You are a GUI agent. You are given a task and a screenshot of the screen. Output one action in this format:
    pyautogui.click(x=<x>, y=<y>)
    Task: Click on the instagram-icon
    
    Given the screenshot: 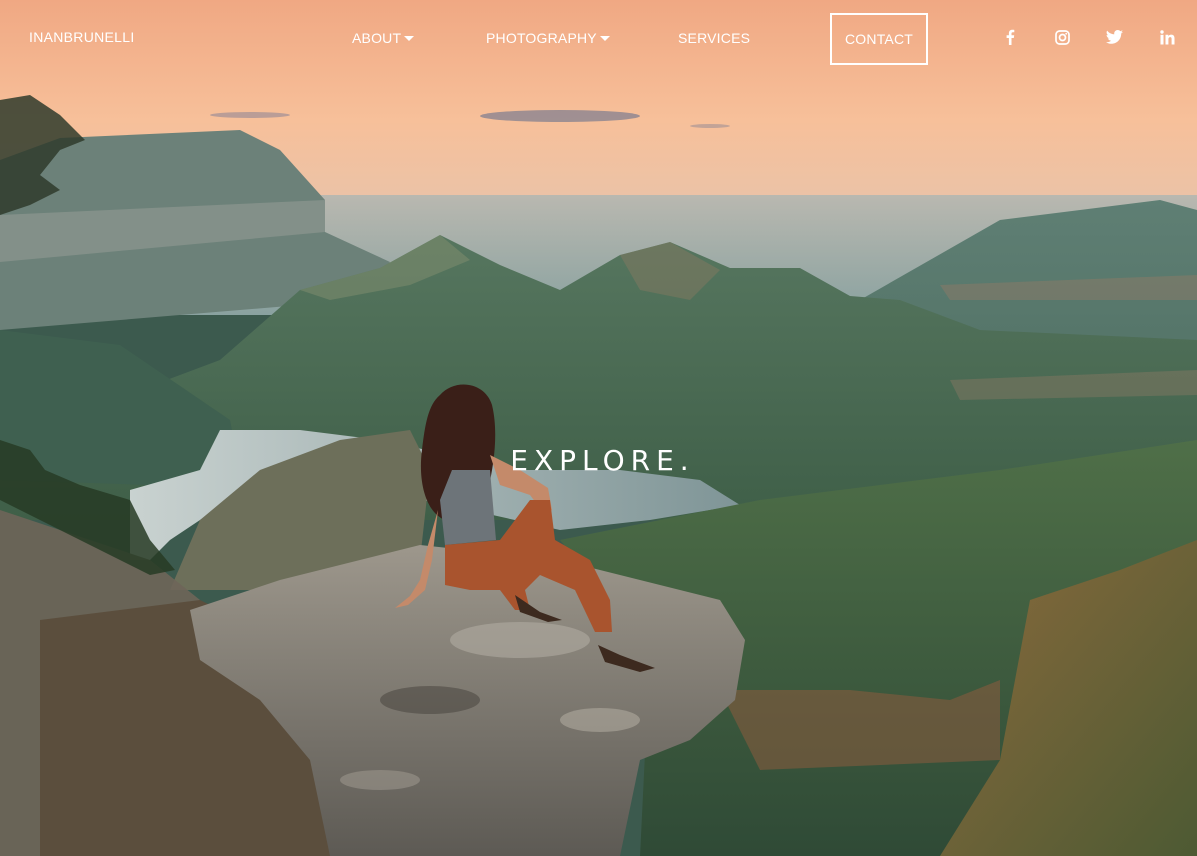 What is the action you would take?
    pyautogui.click(x=1062, y=37)
    